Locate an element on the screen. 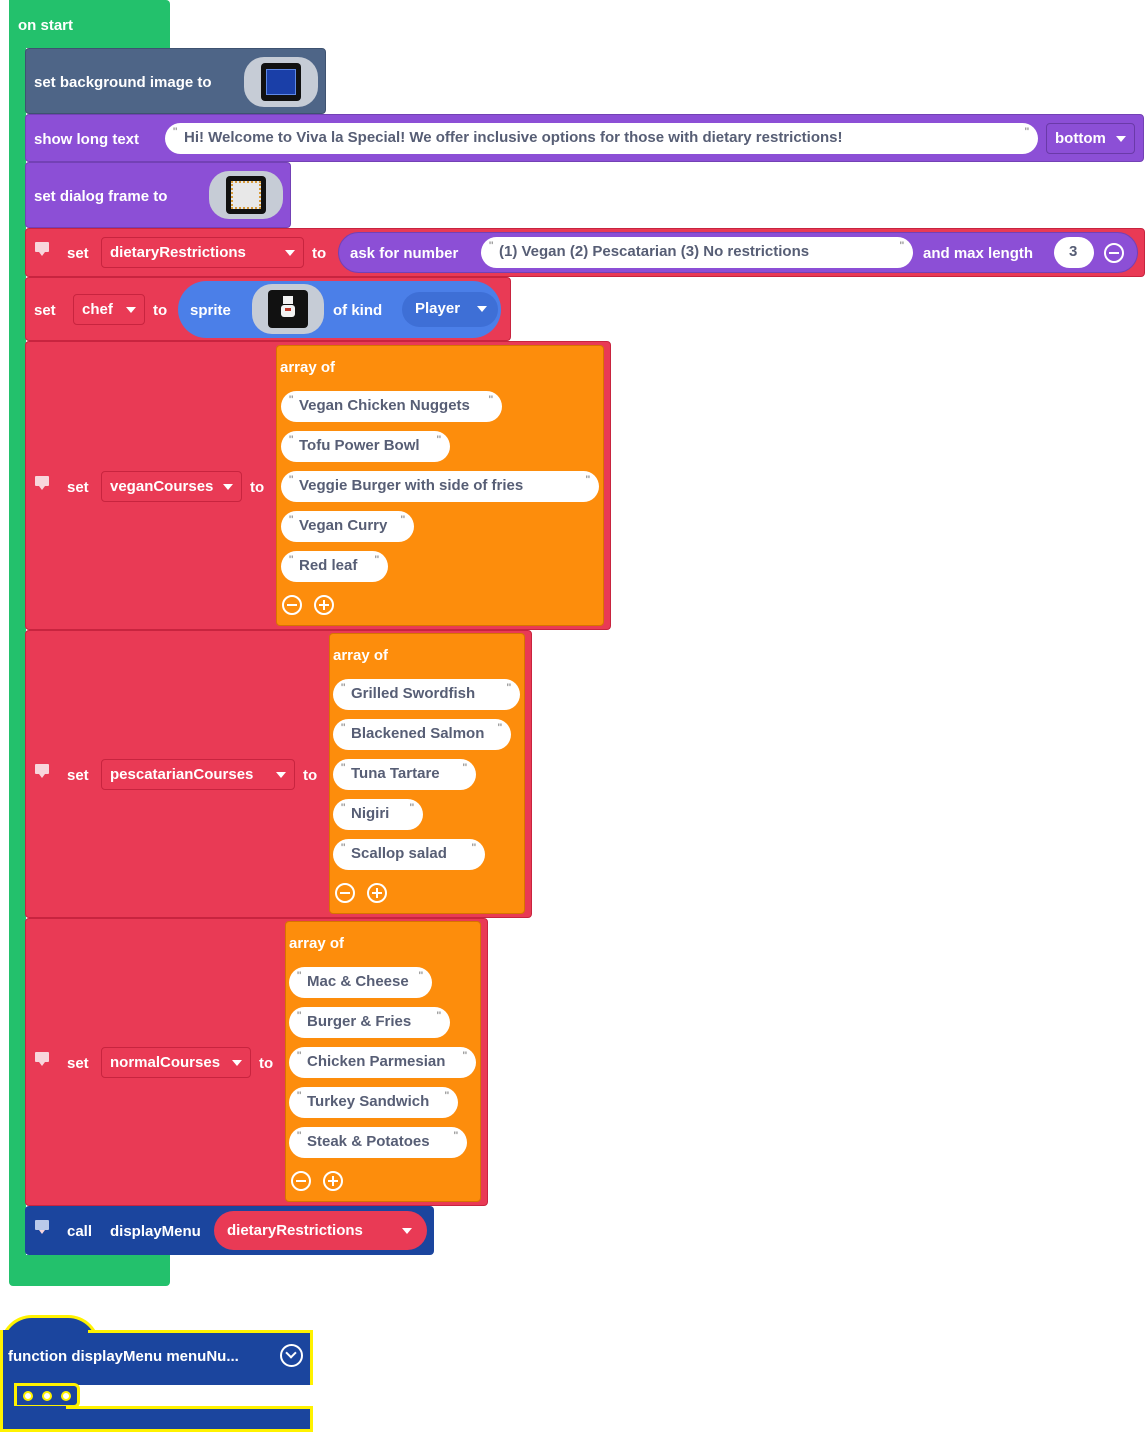 This screenshot has height=1432, width=1146. dietary-variable-name: dietaryRestrictions is located at coordinates (178, 252).